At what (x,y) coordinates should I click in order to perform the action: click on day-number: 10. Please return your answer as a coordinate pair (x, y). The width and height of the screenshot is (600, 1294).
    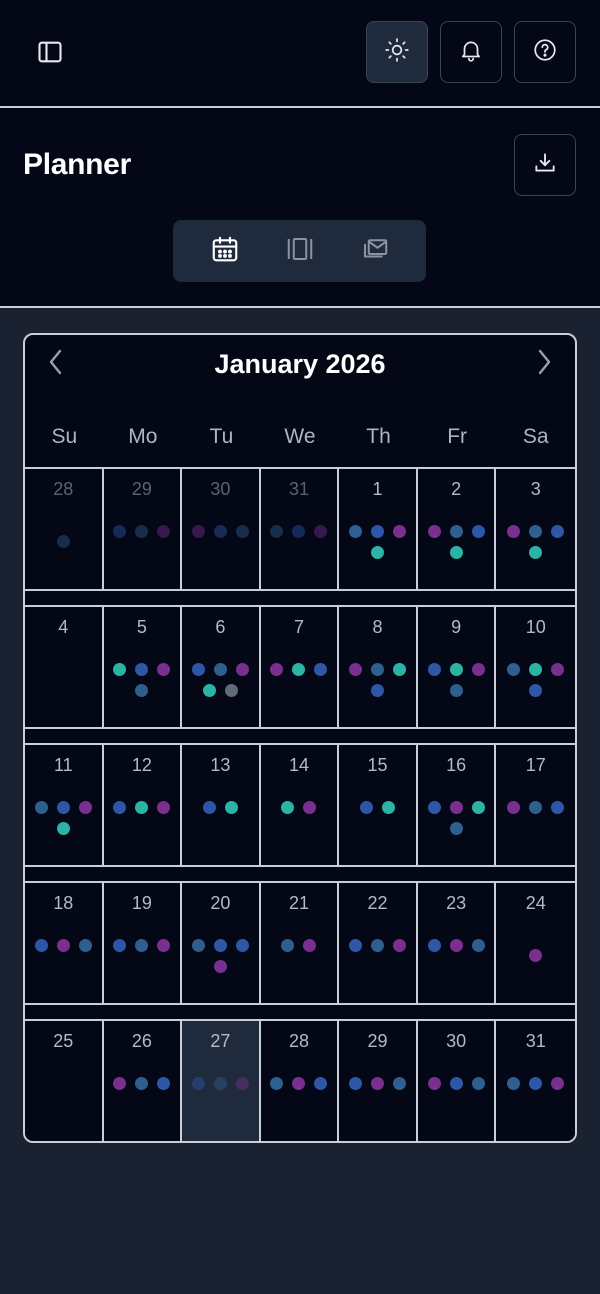
    Looking at the image, I should click on (535, 627).